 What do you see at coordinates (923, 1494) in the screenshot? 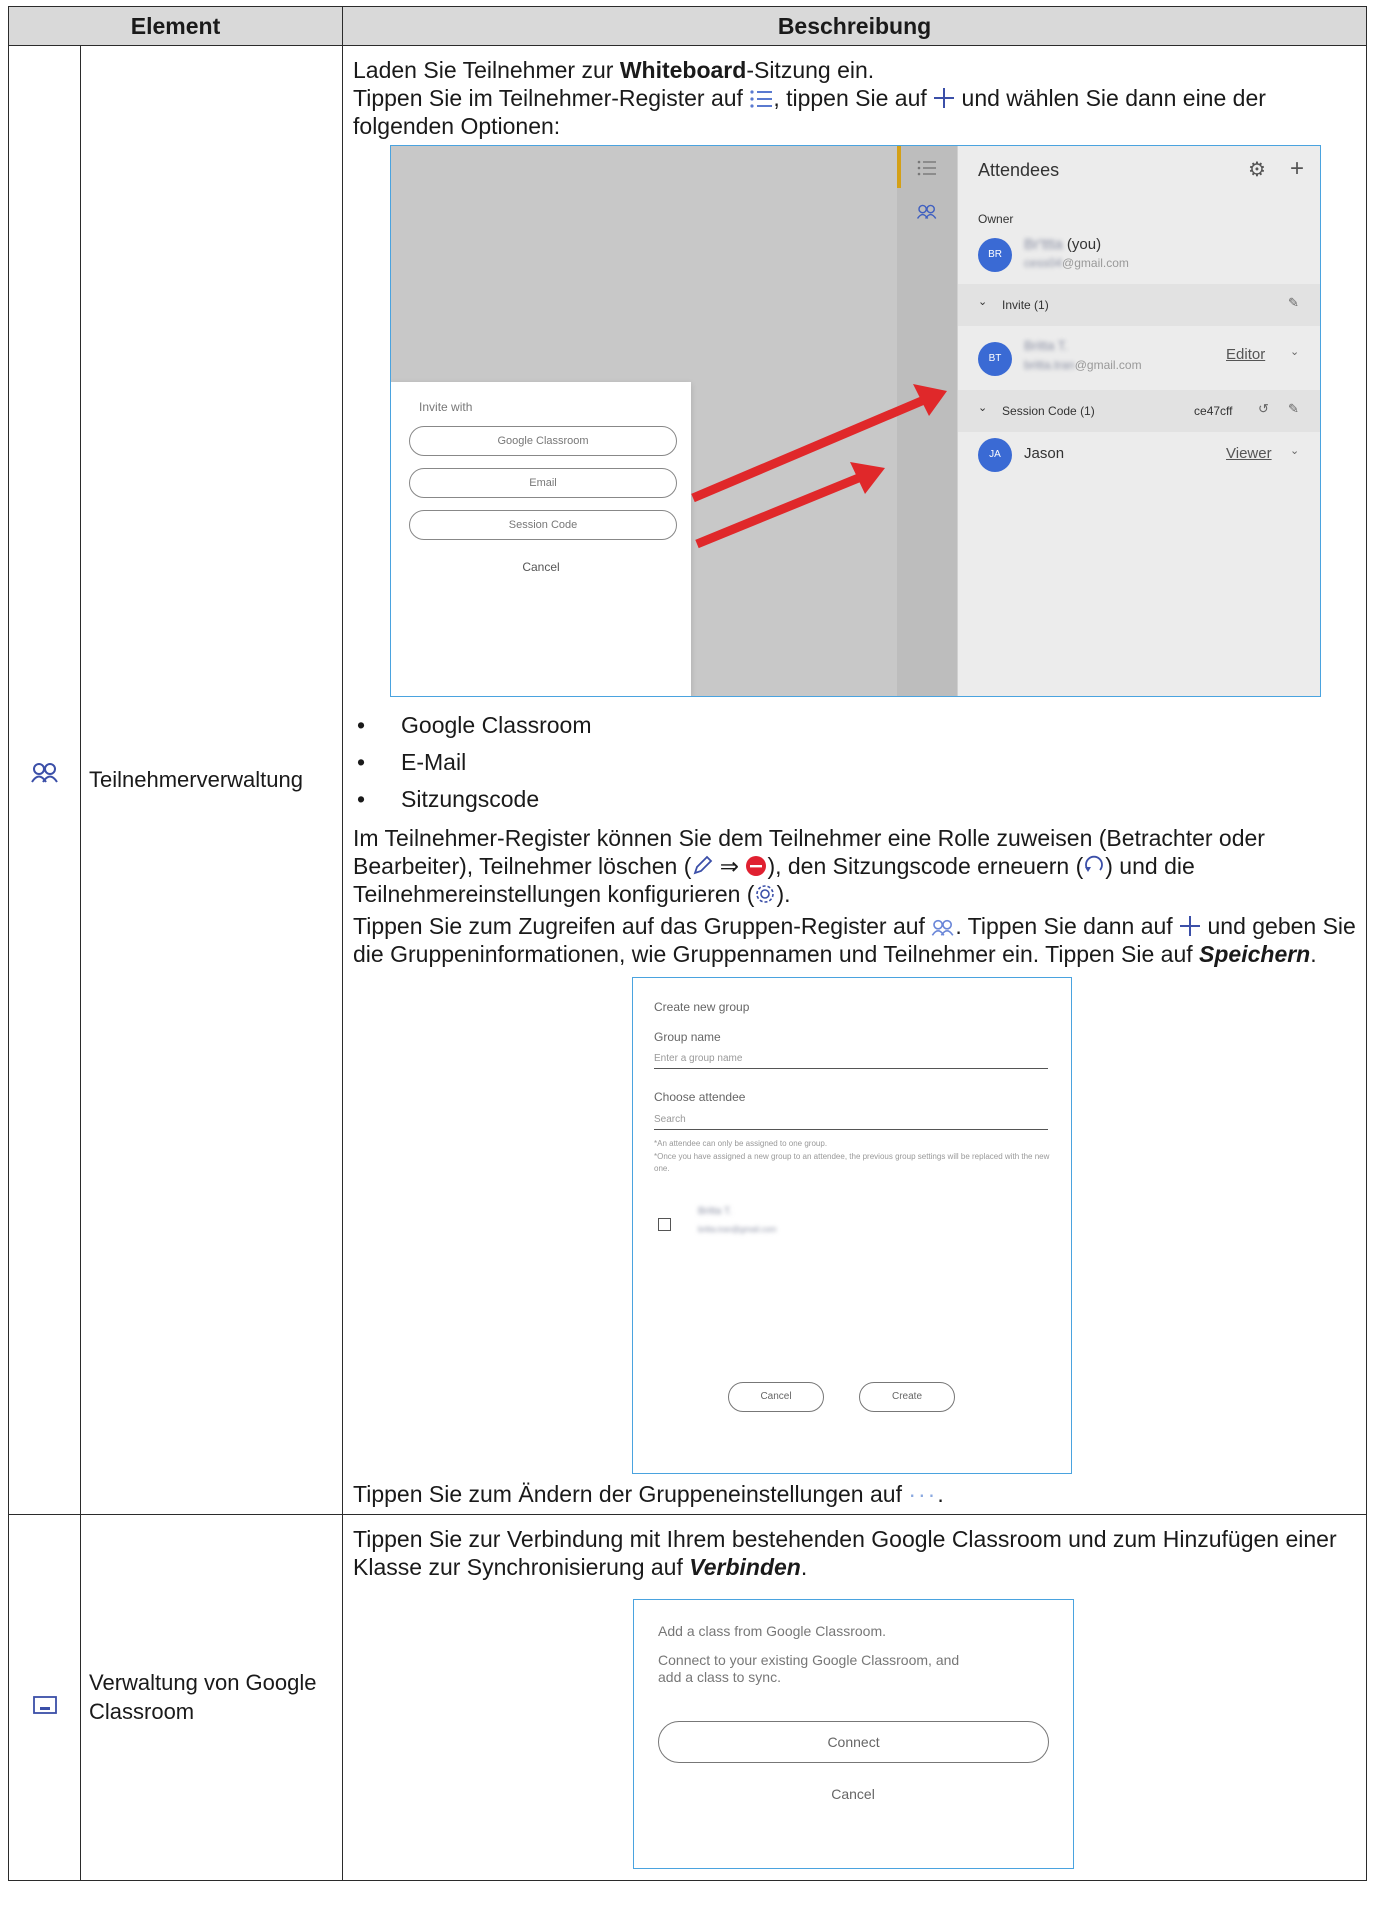
I see `more-icon: ···` at bounding box center [923, 1494].